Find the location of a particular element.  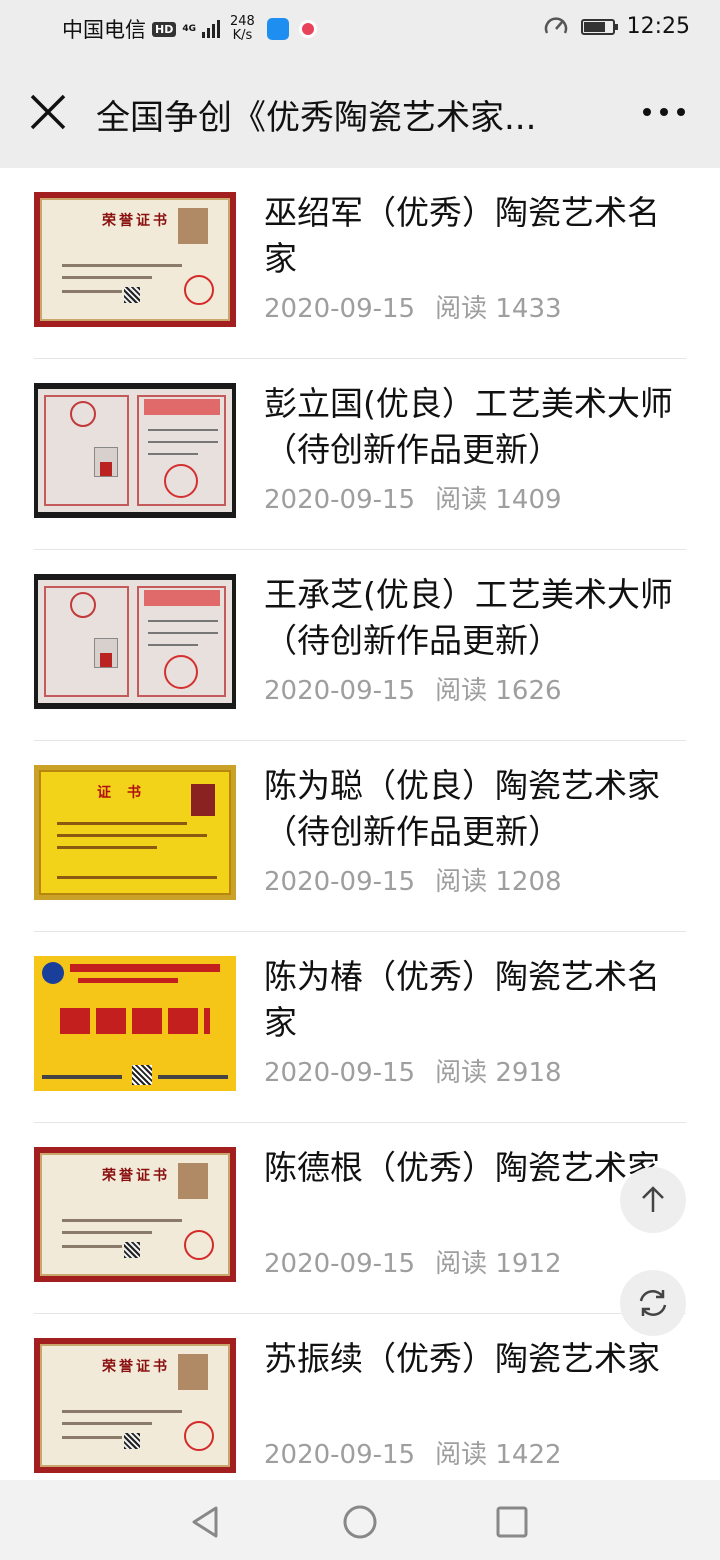

carrier-name: 中国电信 is located at coordinates (104, 30).